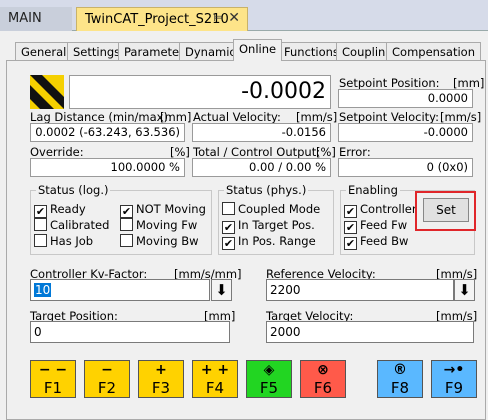 Image resolution: width=488 pixels, height=420 pixels. Describe the element at coordinates (370, 332) in the screenshot. I see `target-velocity-input: 2000` at that location.